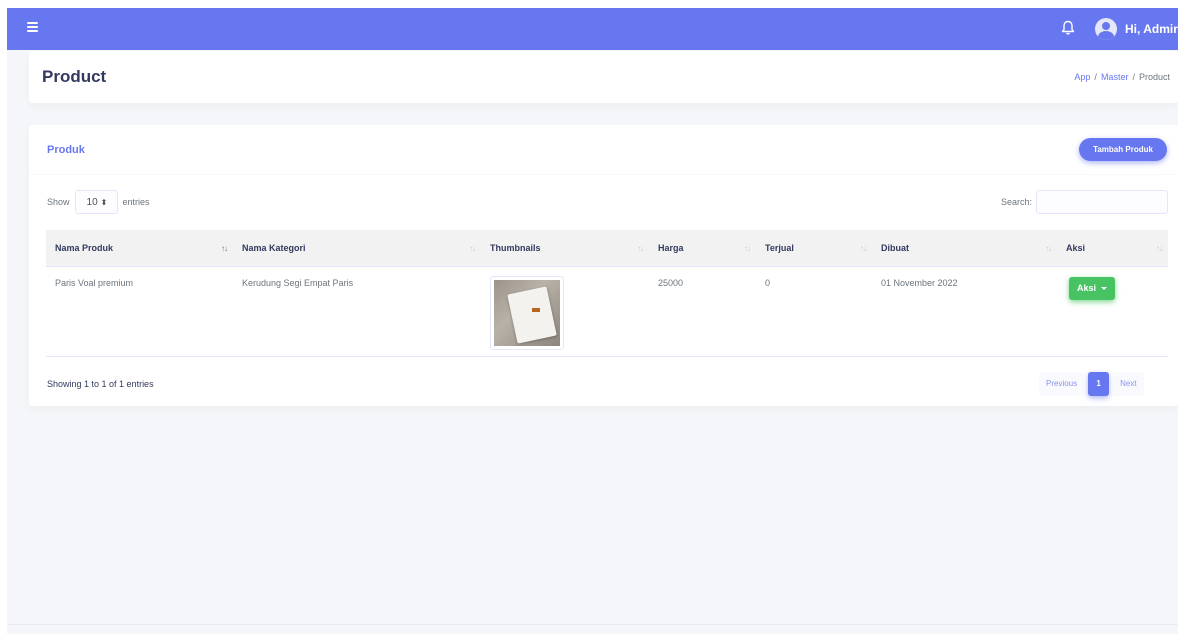  Describe the element at coordinates (565, 311) in the screenshot. I see `cell-thumbnail` at that location.